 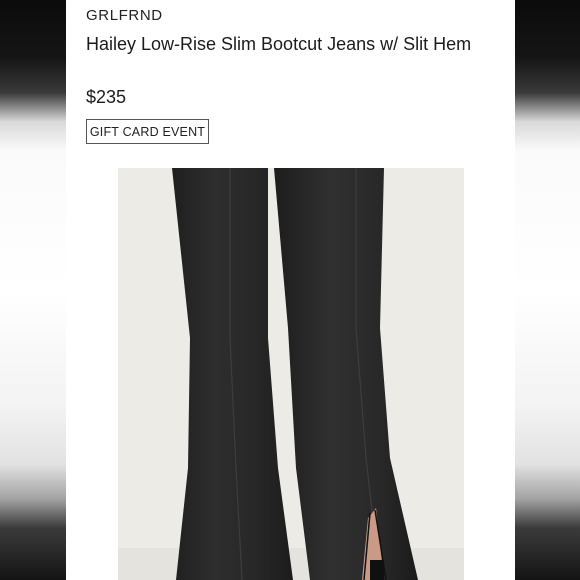 I want to click on gift-card-event-badge: GIFT CARD EVENT, so click(x=147, y=131).